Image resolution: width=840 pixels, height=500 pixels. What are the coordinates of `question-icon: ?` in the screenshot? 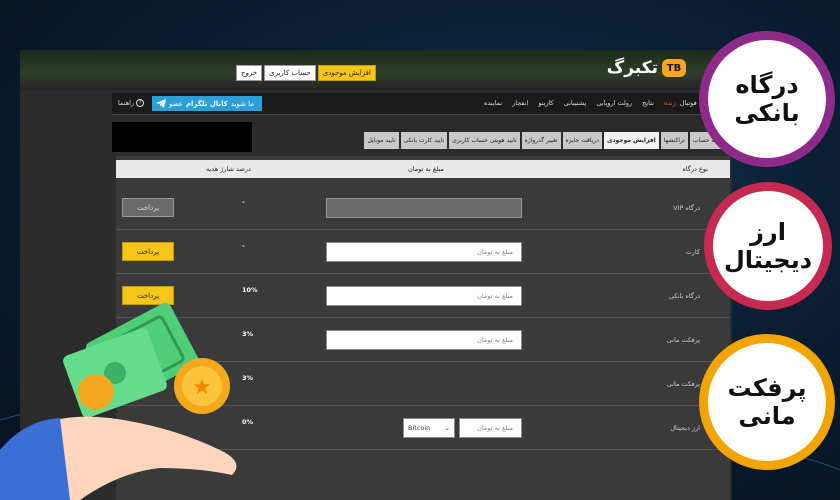 It's located at (140, 103).